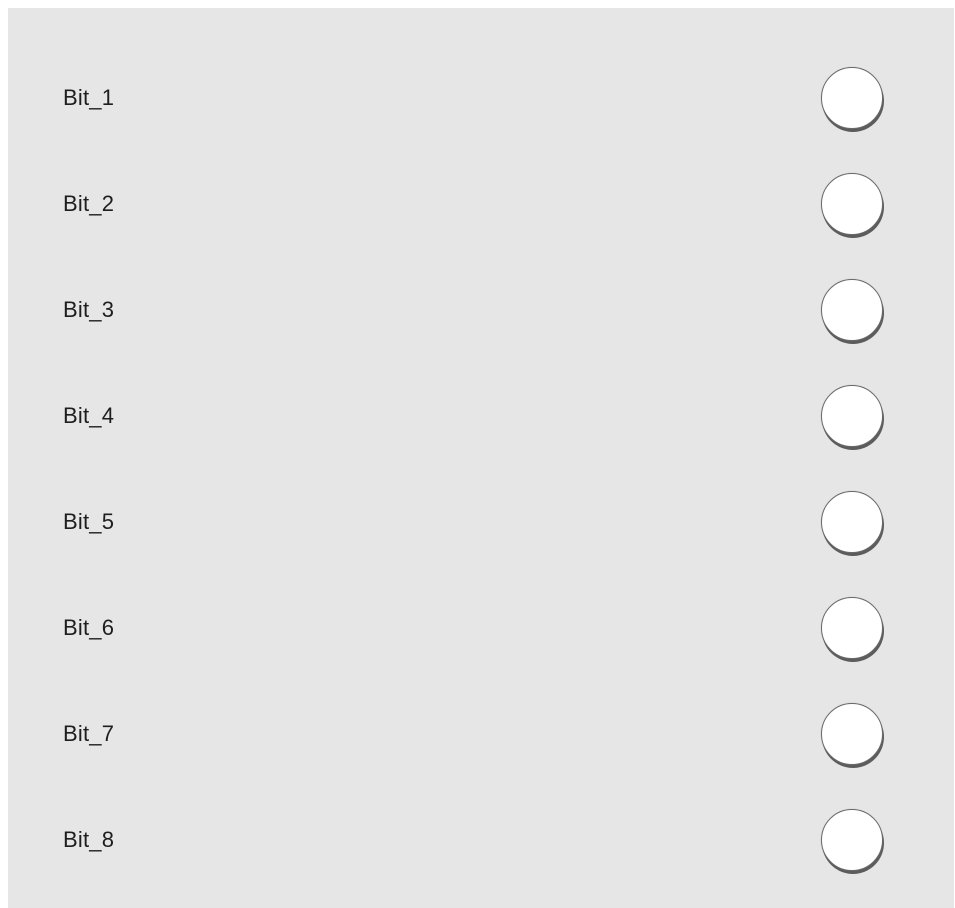 This screenshot has height=908, width=955. I want to click on bit-label-5: Bit_5, so click(89, 521).